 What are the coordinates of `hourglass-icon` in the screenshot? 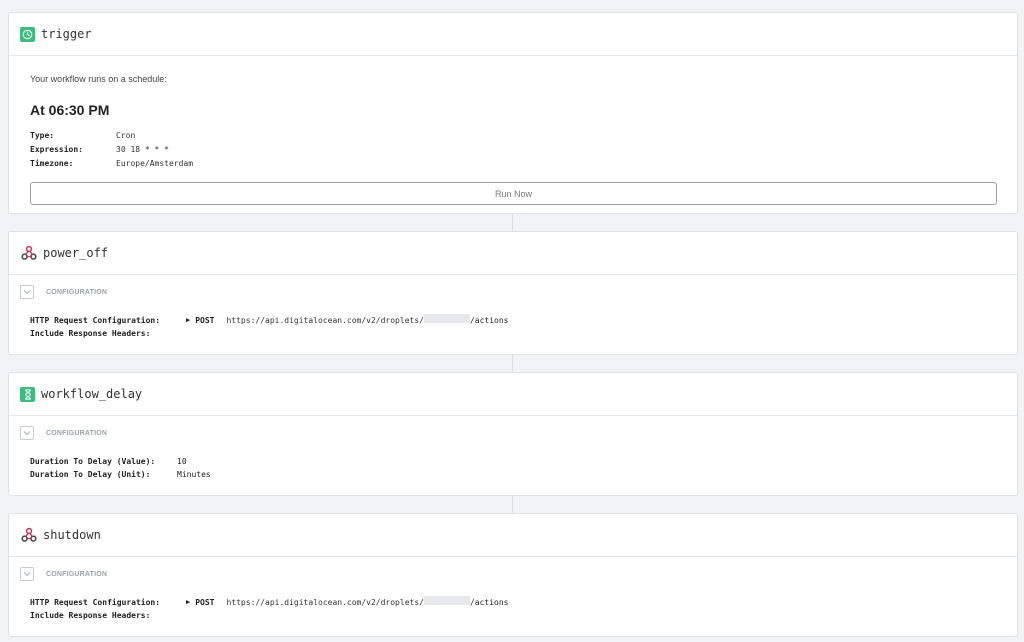 It's located at (27, 394).